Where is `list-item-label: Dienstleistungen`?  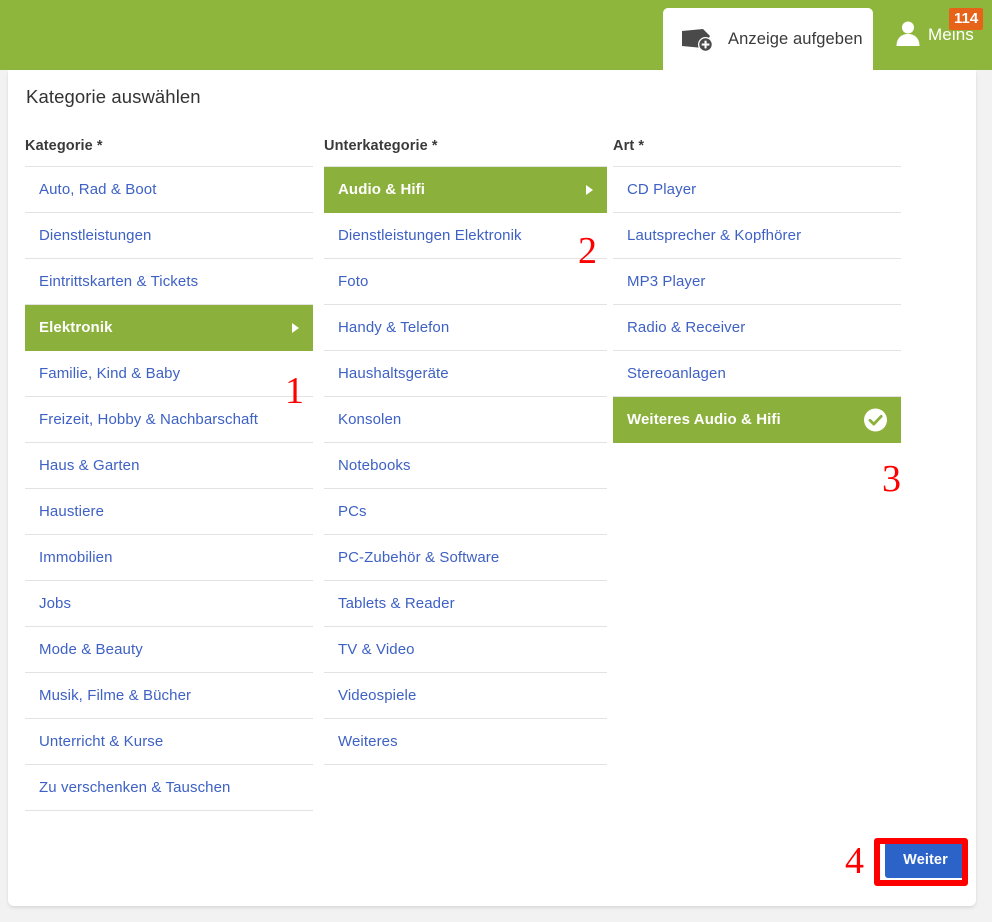 list-item-label: Dienstleistungen is located at coordinates (95, 235).